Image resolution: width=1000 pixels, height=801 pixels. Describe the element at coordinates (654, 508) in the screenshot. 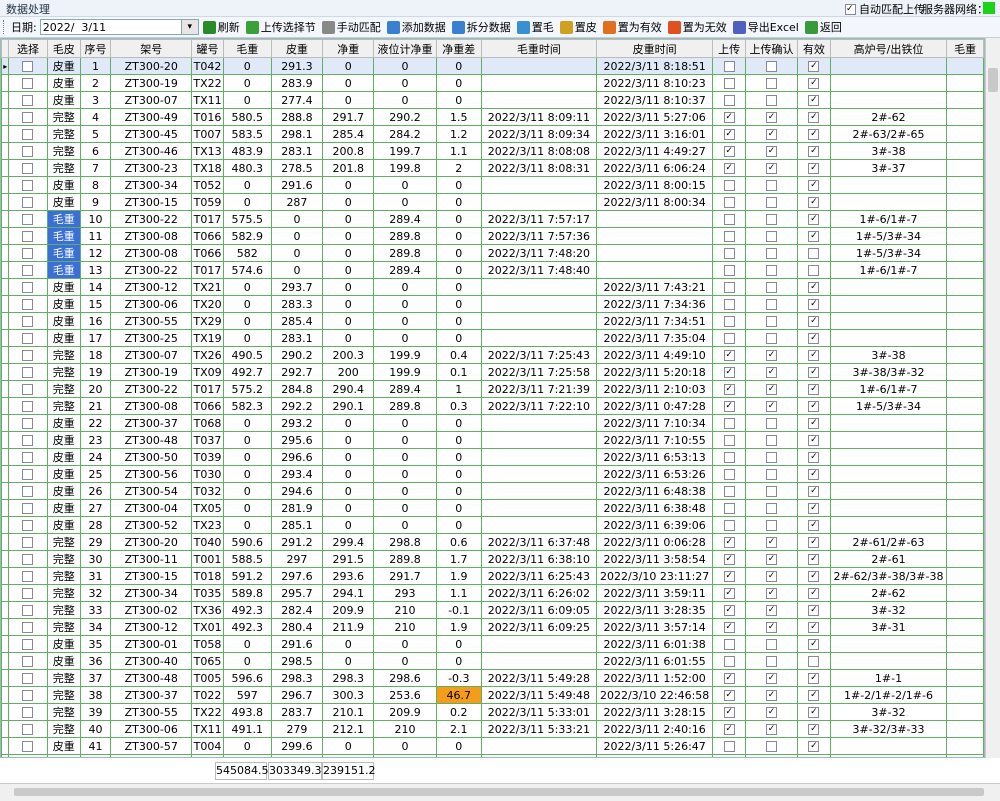

I see `table-cell: 2022/3/11 6:38:48` at that location.